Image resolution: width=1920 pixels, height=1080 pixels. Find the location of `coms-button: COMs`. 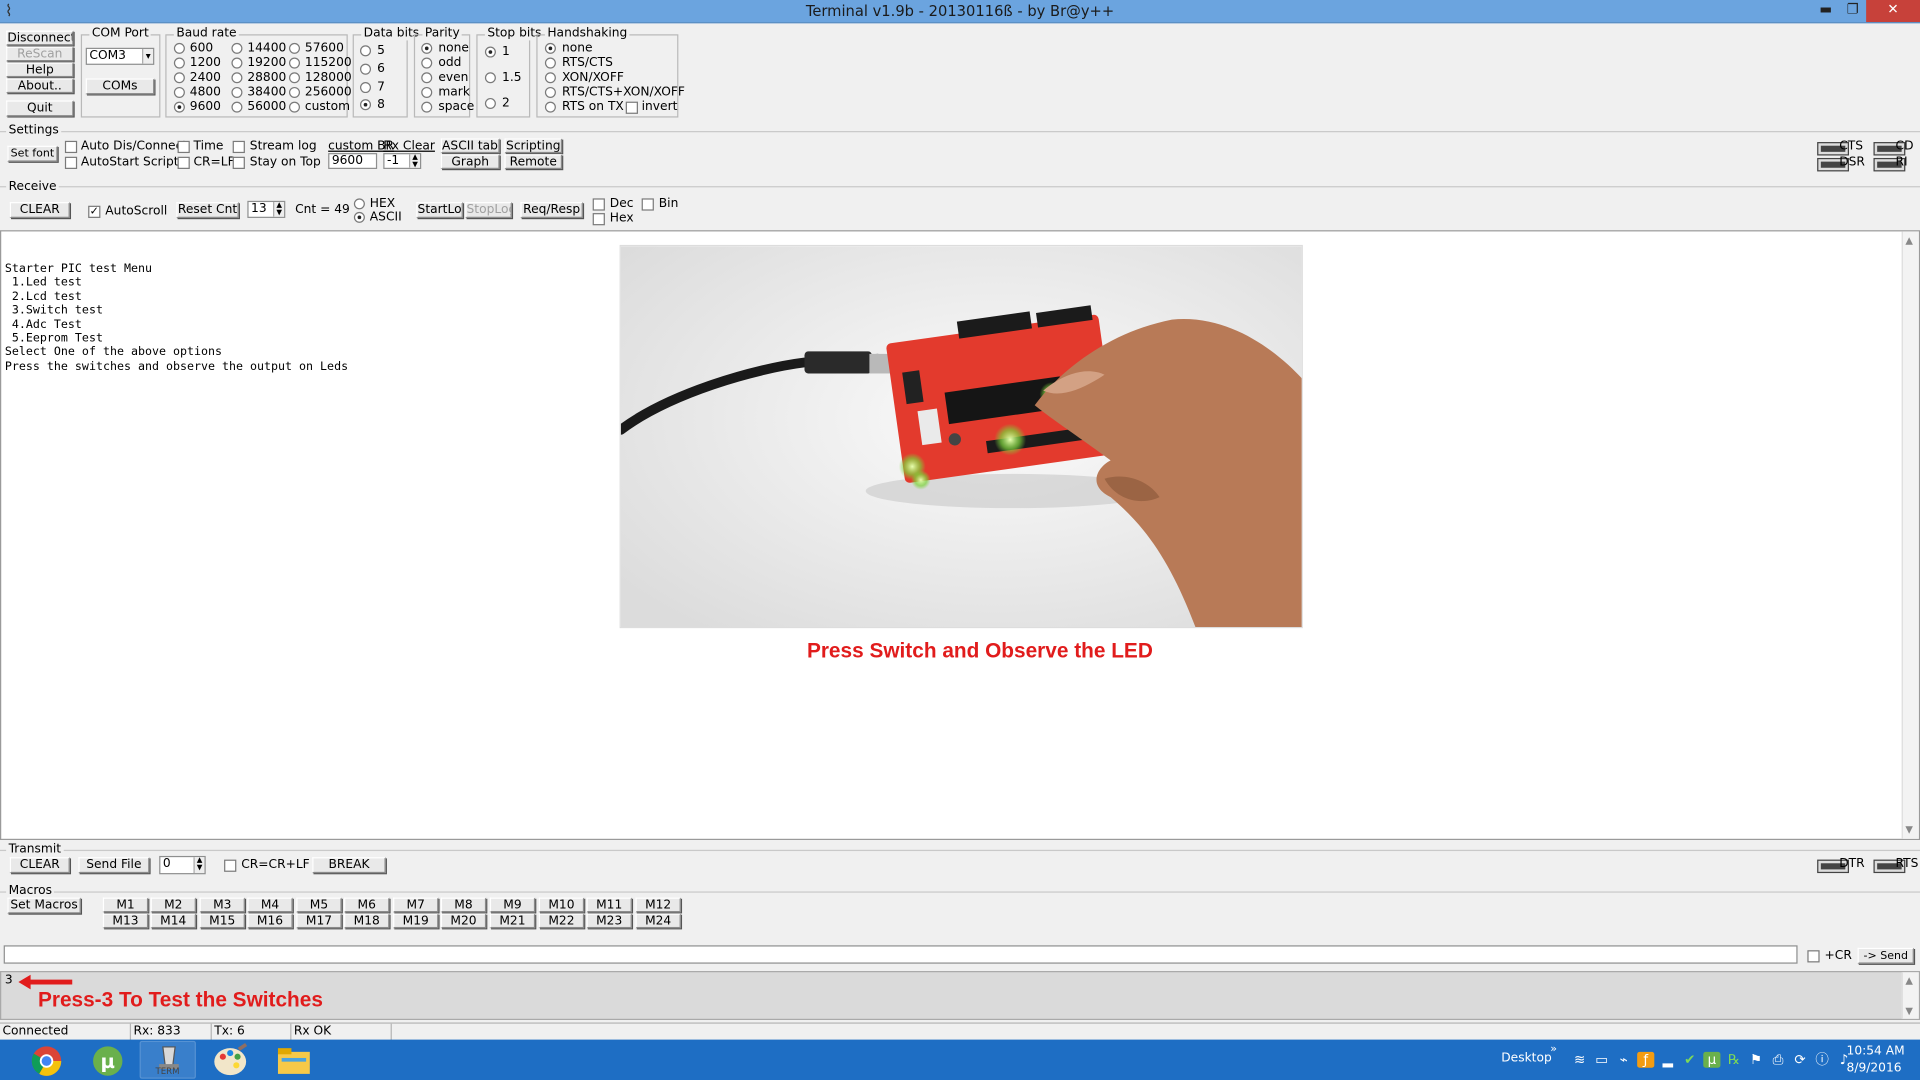

coms-button: COMs is located at coordinates (120, 86).